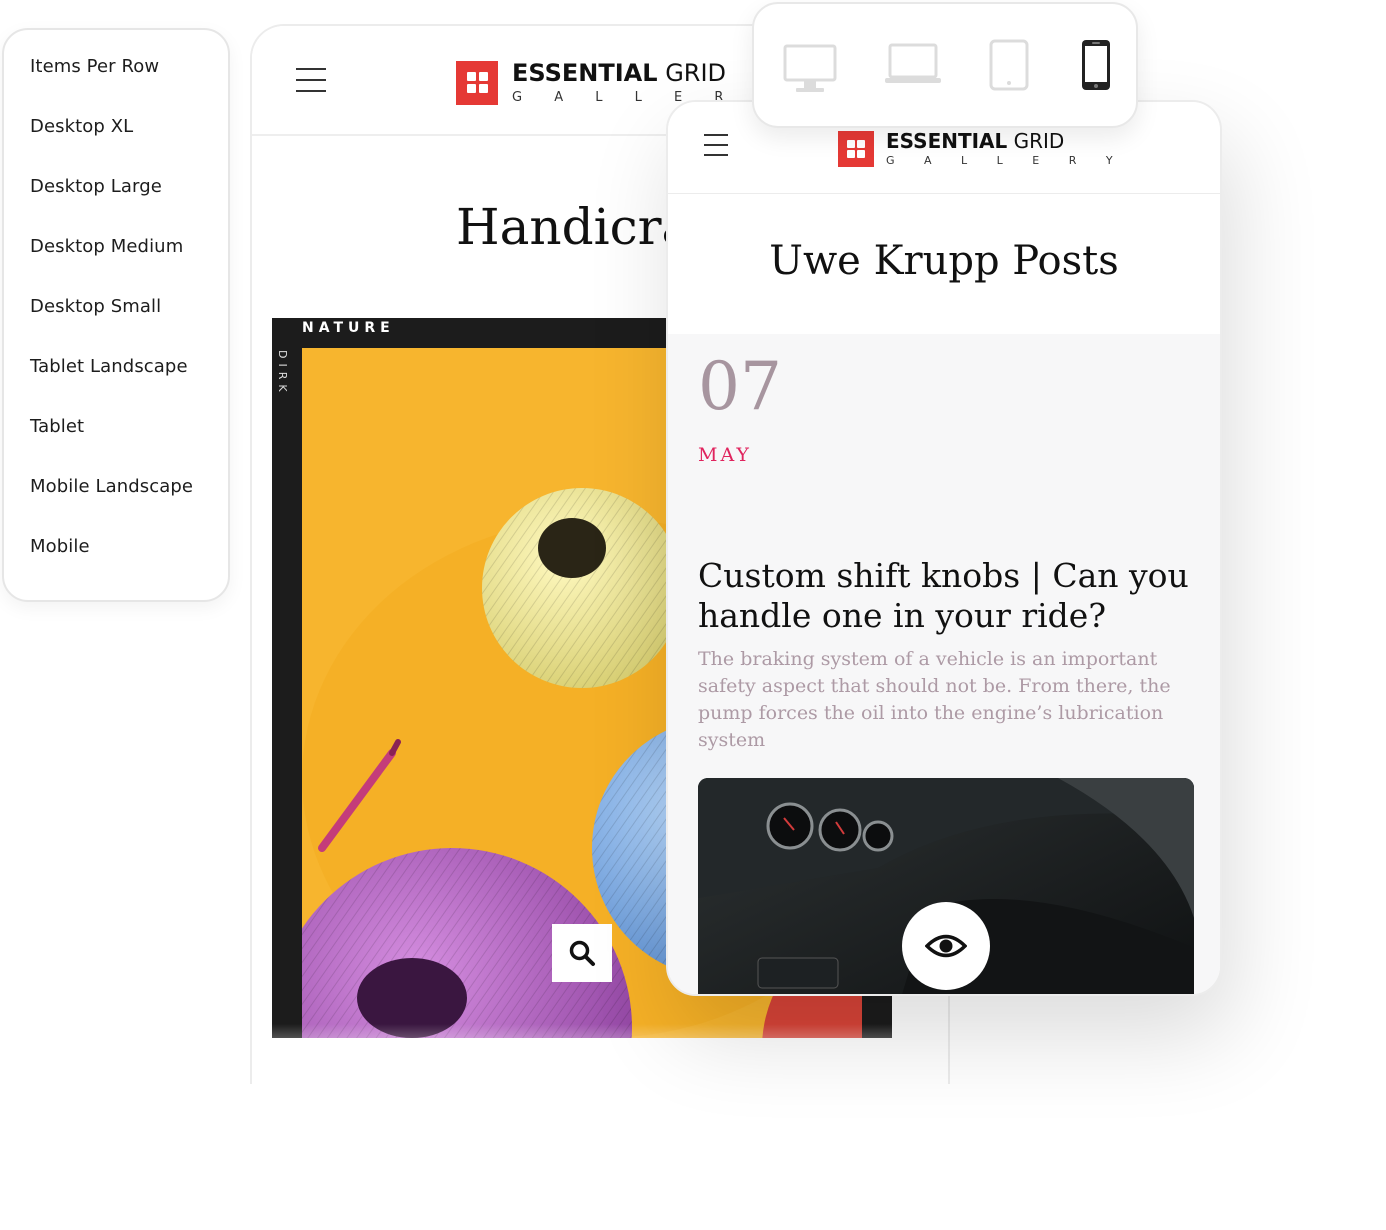 The width and height of the screenshot is (1386, 1230). Describe the element at coordinates (96, 186) in the screenshot. I see `option-desktop-large: Desktop Large` at that location.